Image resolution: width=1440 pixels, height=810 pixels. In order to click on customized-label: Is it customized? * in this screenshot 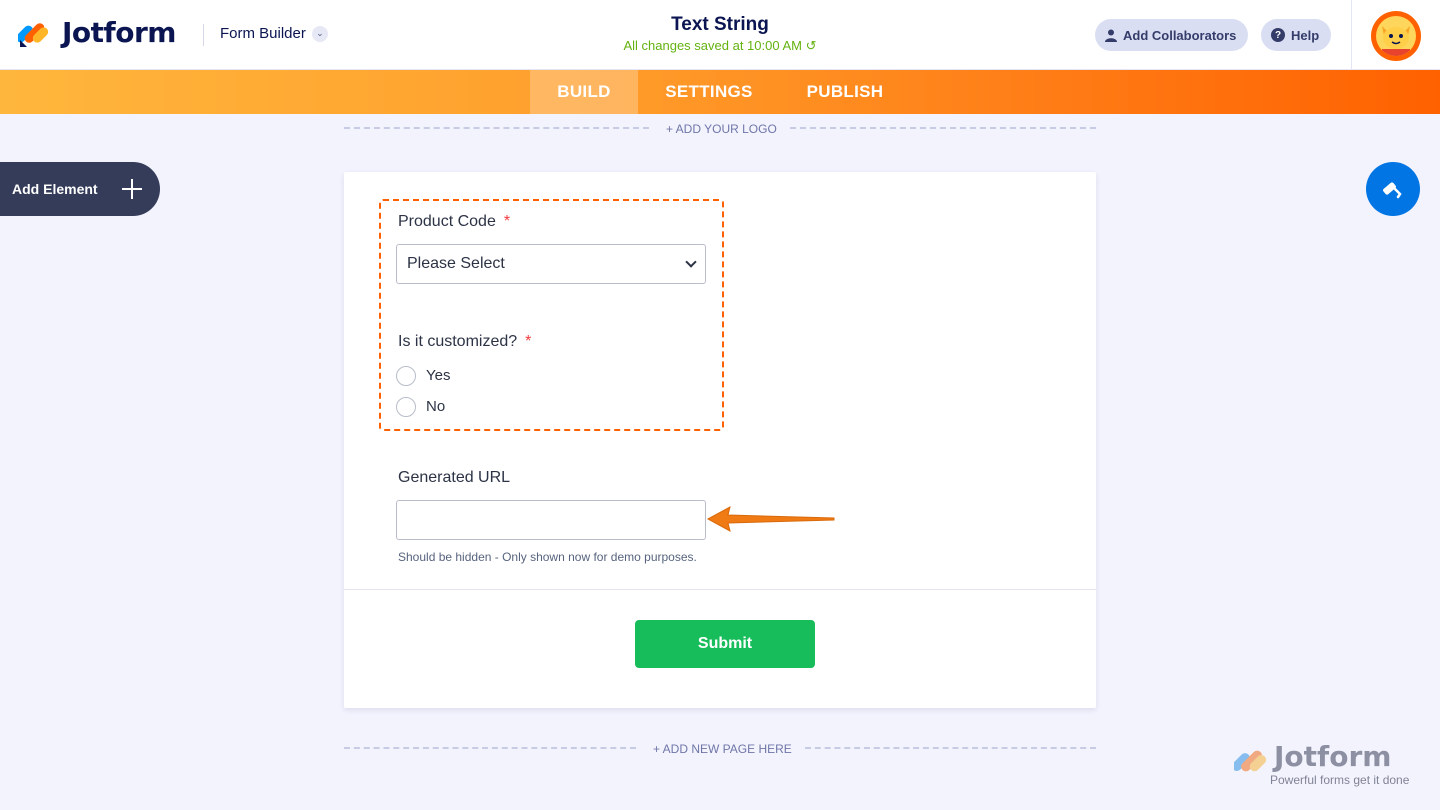, I will do `click(464, 342)`.